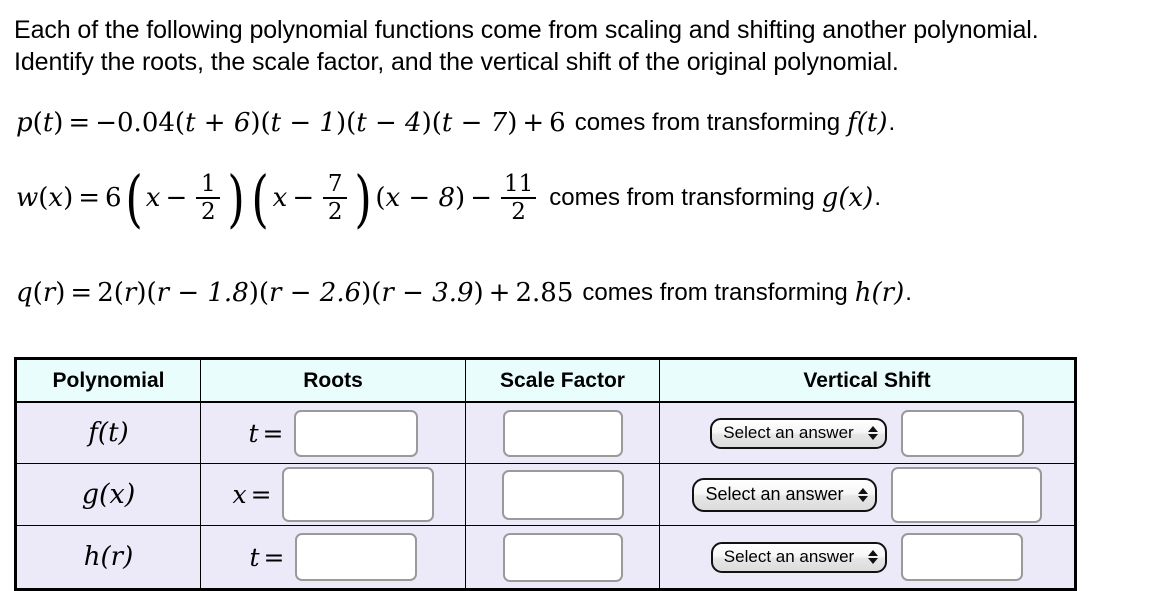 Image resolution: width=1172 pixels, height=591 pixels. I want to click on equation-p-tail-text: comes from transforming, so click(707, 122).